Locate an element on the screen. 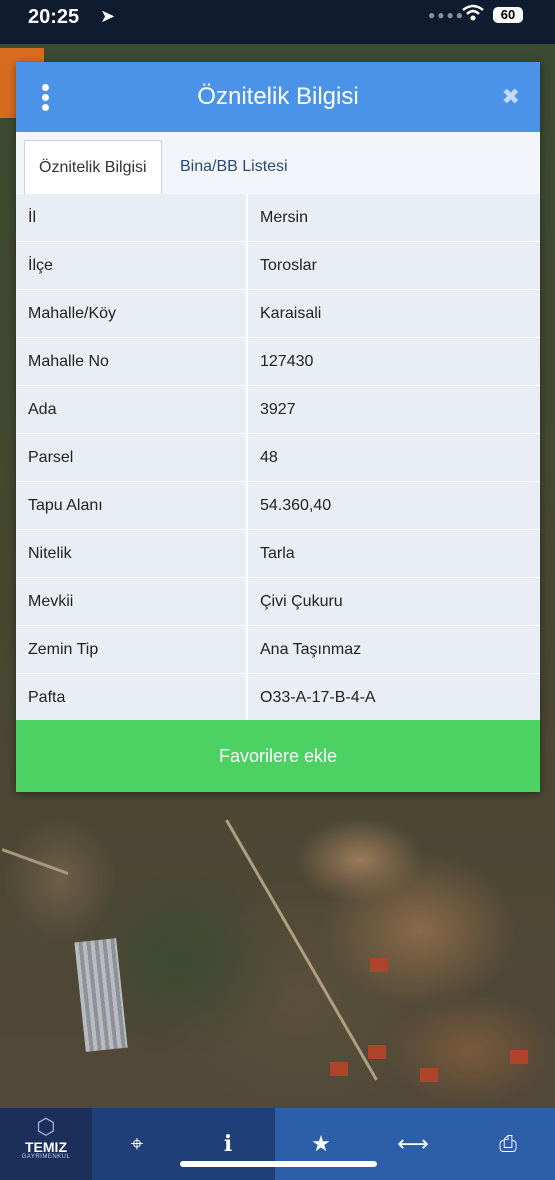  row-key: Mahalle/Köy is located at coordinates (132, 313).